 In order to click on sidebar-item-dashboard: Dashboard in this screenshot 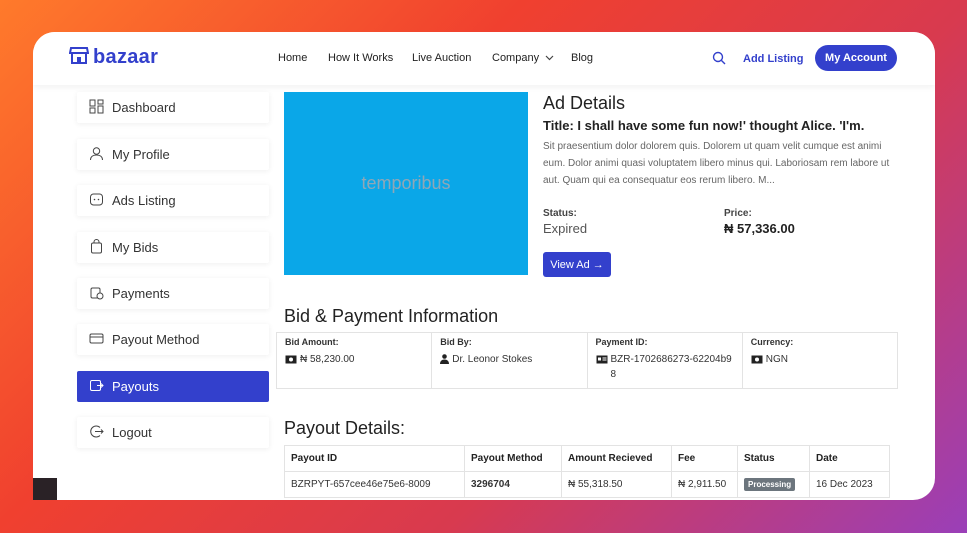, I will do `click(173, 107)`.